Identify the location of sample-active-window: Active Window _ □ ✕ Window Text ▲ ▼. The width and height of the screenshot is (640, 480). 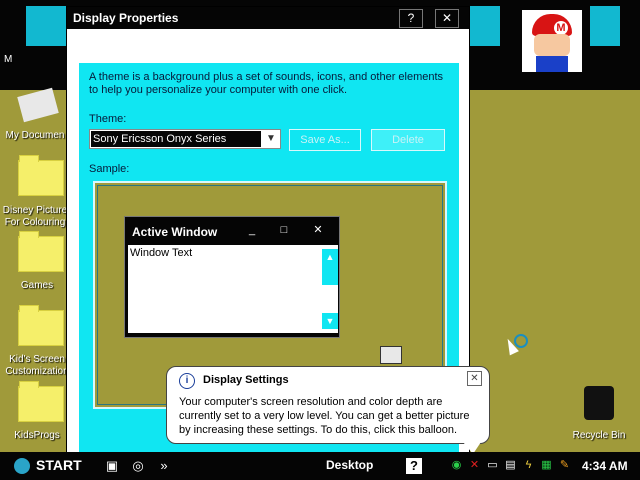
(232, 277).